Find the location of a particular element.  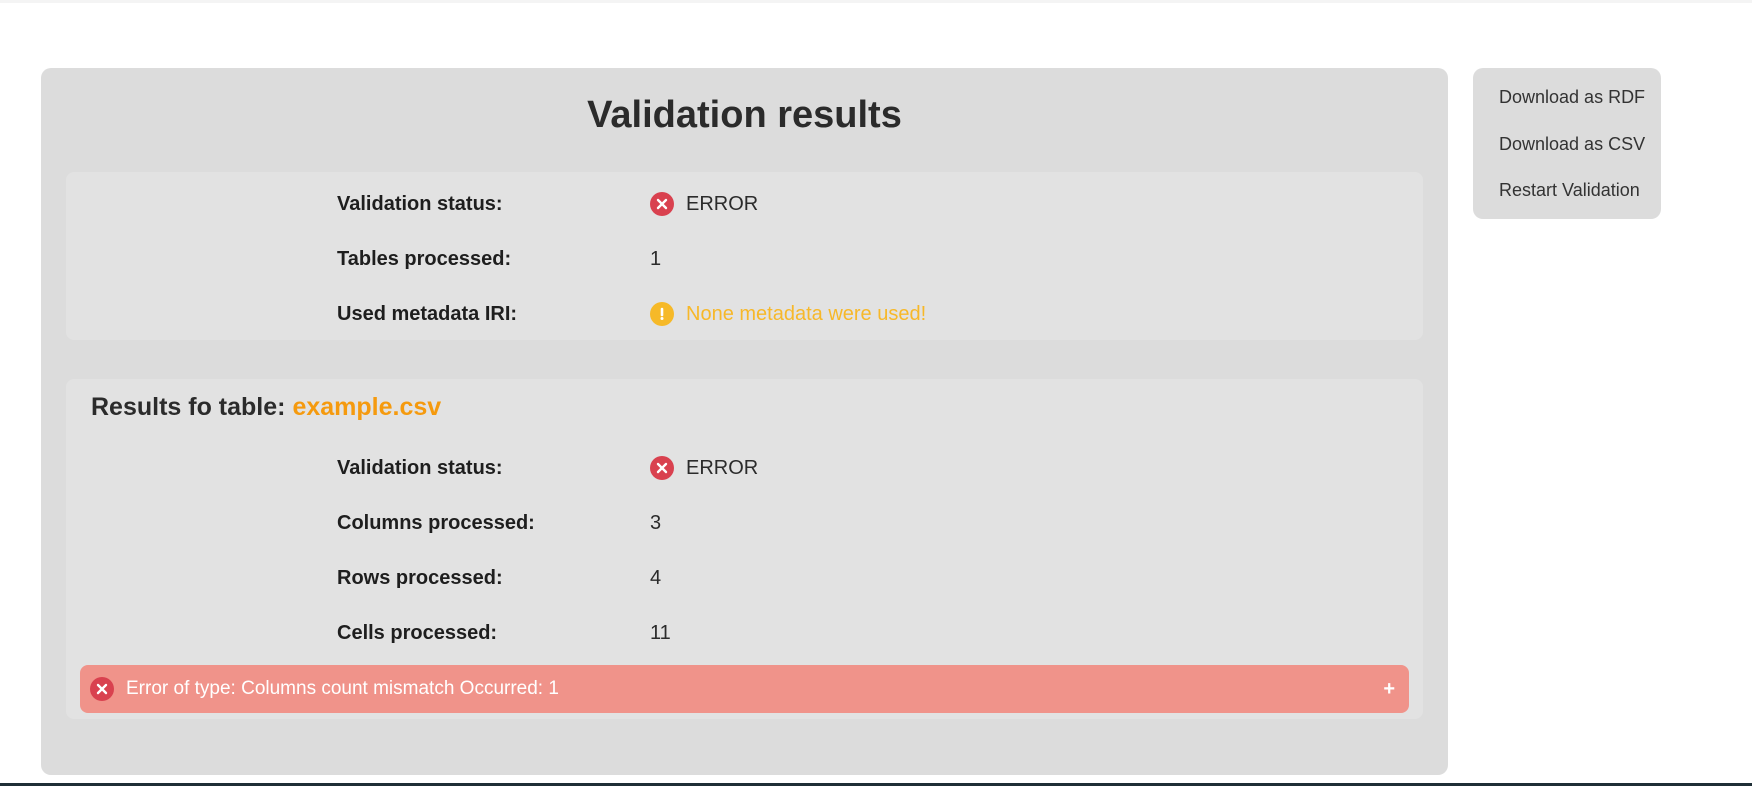

columns-processed-value: 3 is located at coordinates (656, 523).